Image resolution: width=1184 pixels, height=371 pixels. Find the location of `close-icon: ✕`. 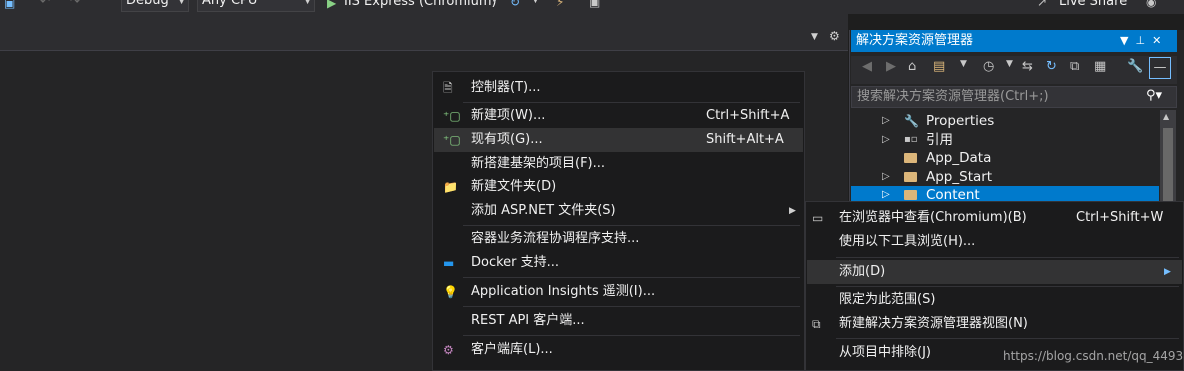

close-icon: ✕ is located at coordinates (1160, 40).